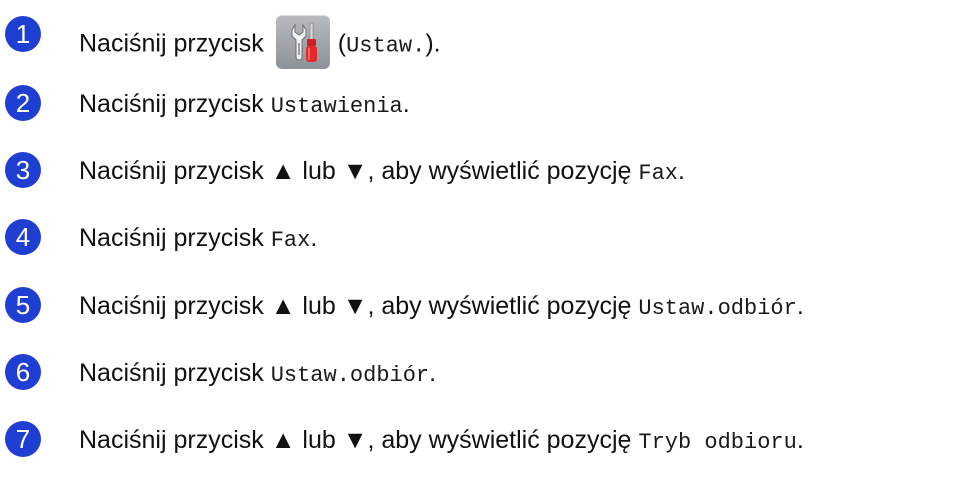  What do you see at coordinates (487, 39) in the screenshot?
I see `step-1: 1 Naciśnij przycisk (Ustaw.).` at bounding box center [487, 39].